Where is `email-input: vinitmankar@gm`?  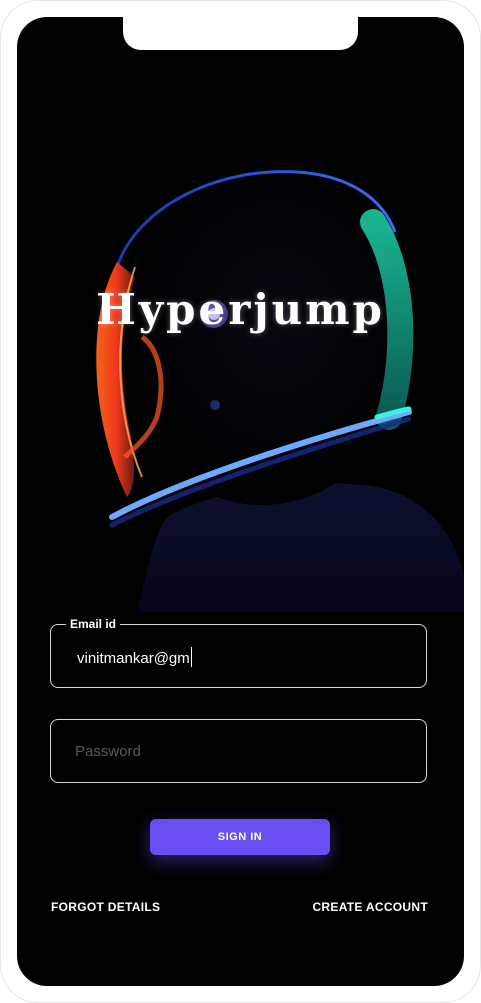 email-input: vinitmankar@gm is located at coordinates (134, 658).